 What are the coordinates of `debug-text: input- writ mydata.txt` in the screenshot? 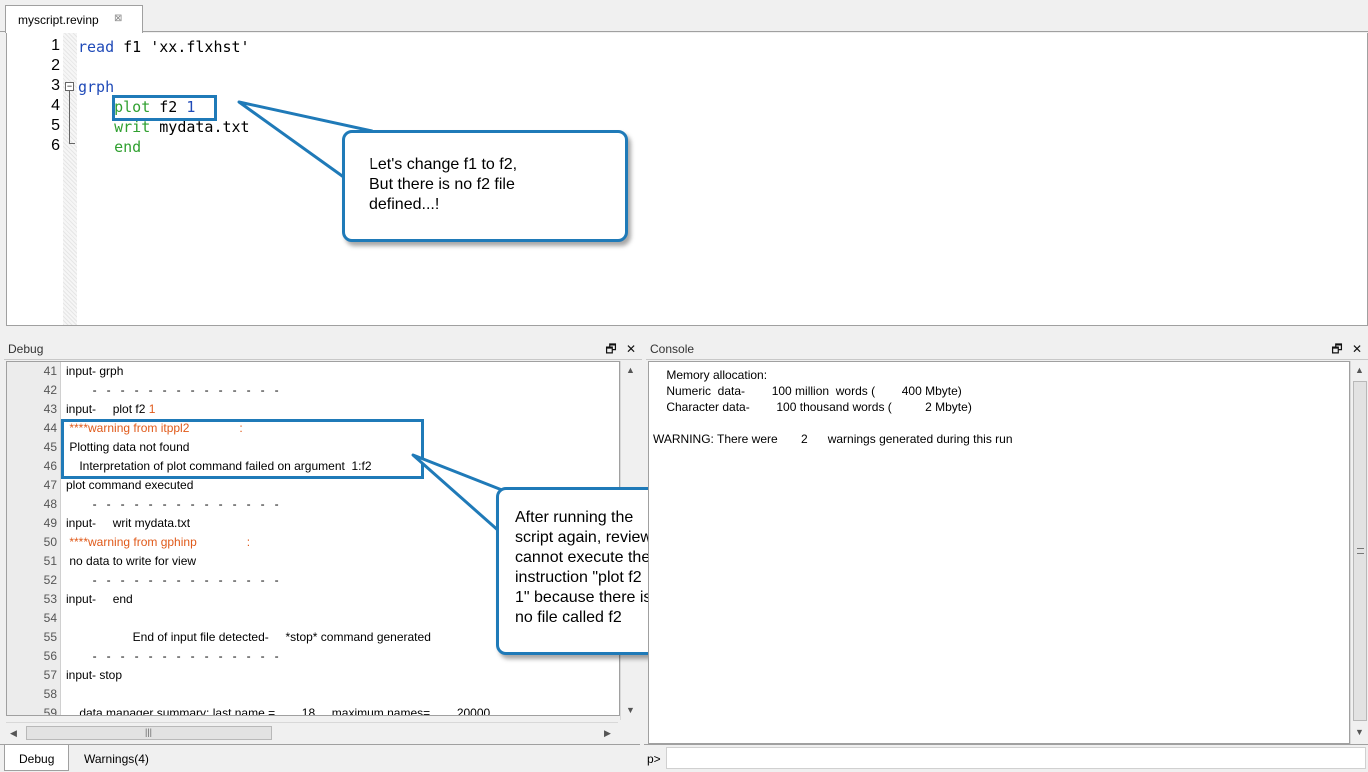 It's located at (128, 523).